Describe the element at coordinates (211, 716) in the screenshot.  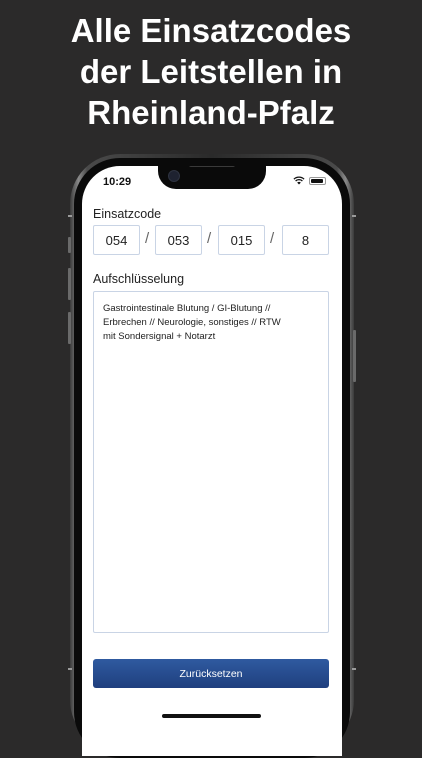
I see `home-indicator` at that location.